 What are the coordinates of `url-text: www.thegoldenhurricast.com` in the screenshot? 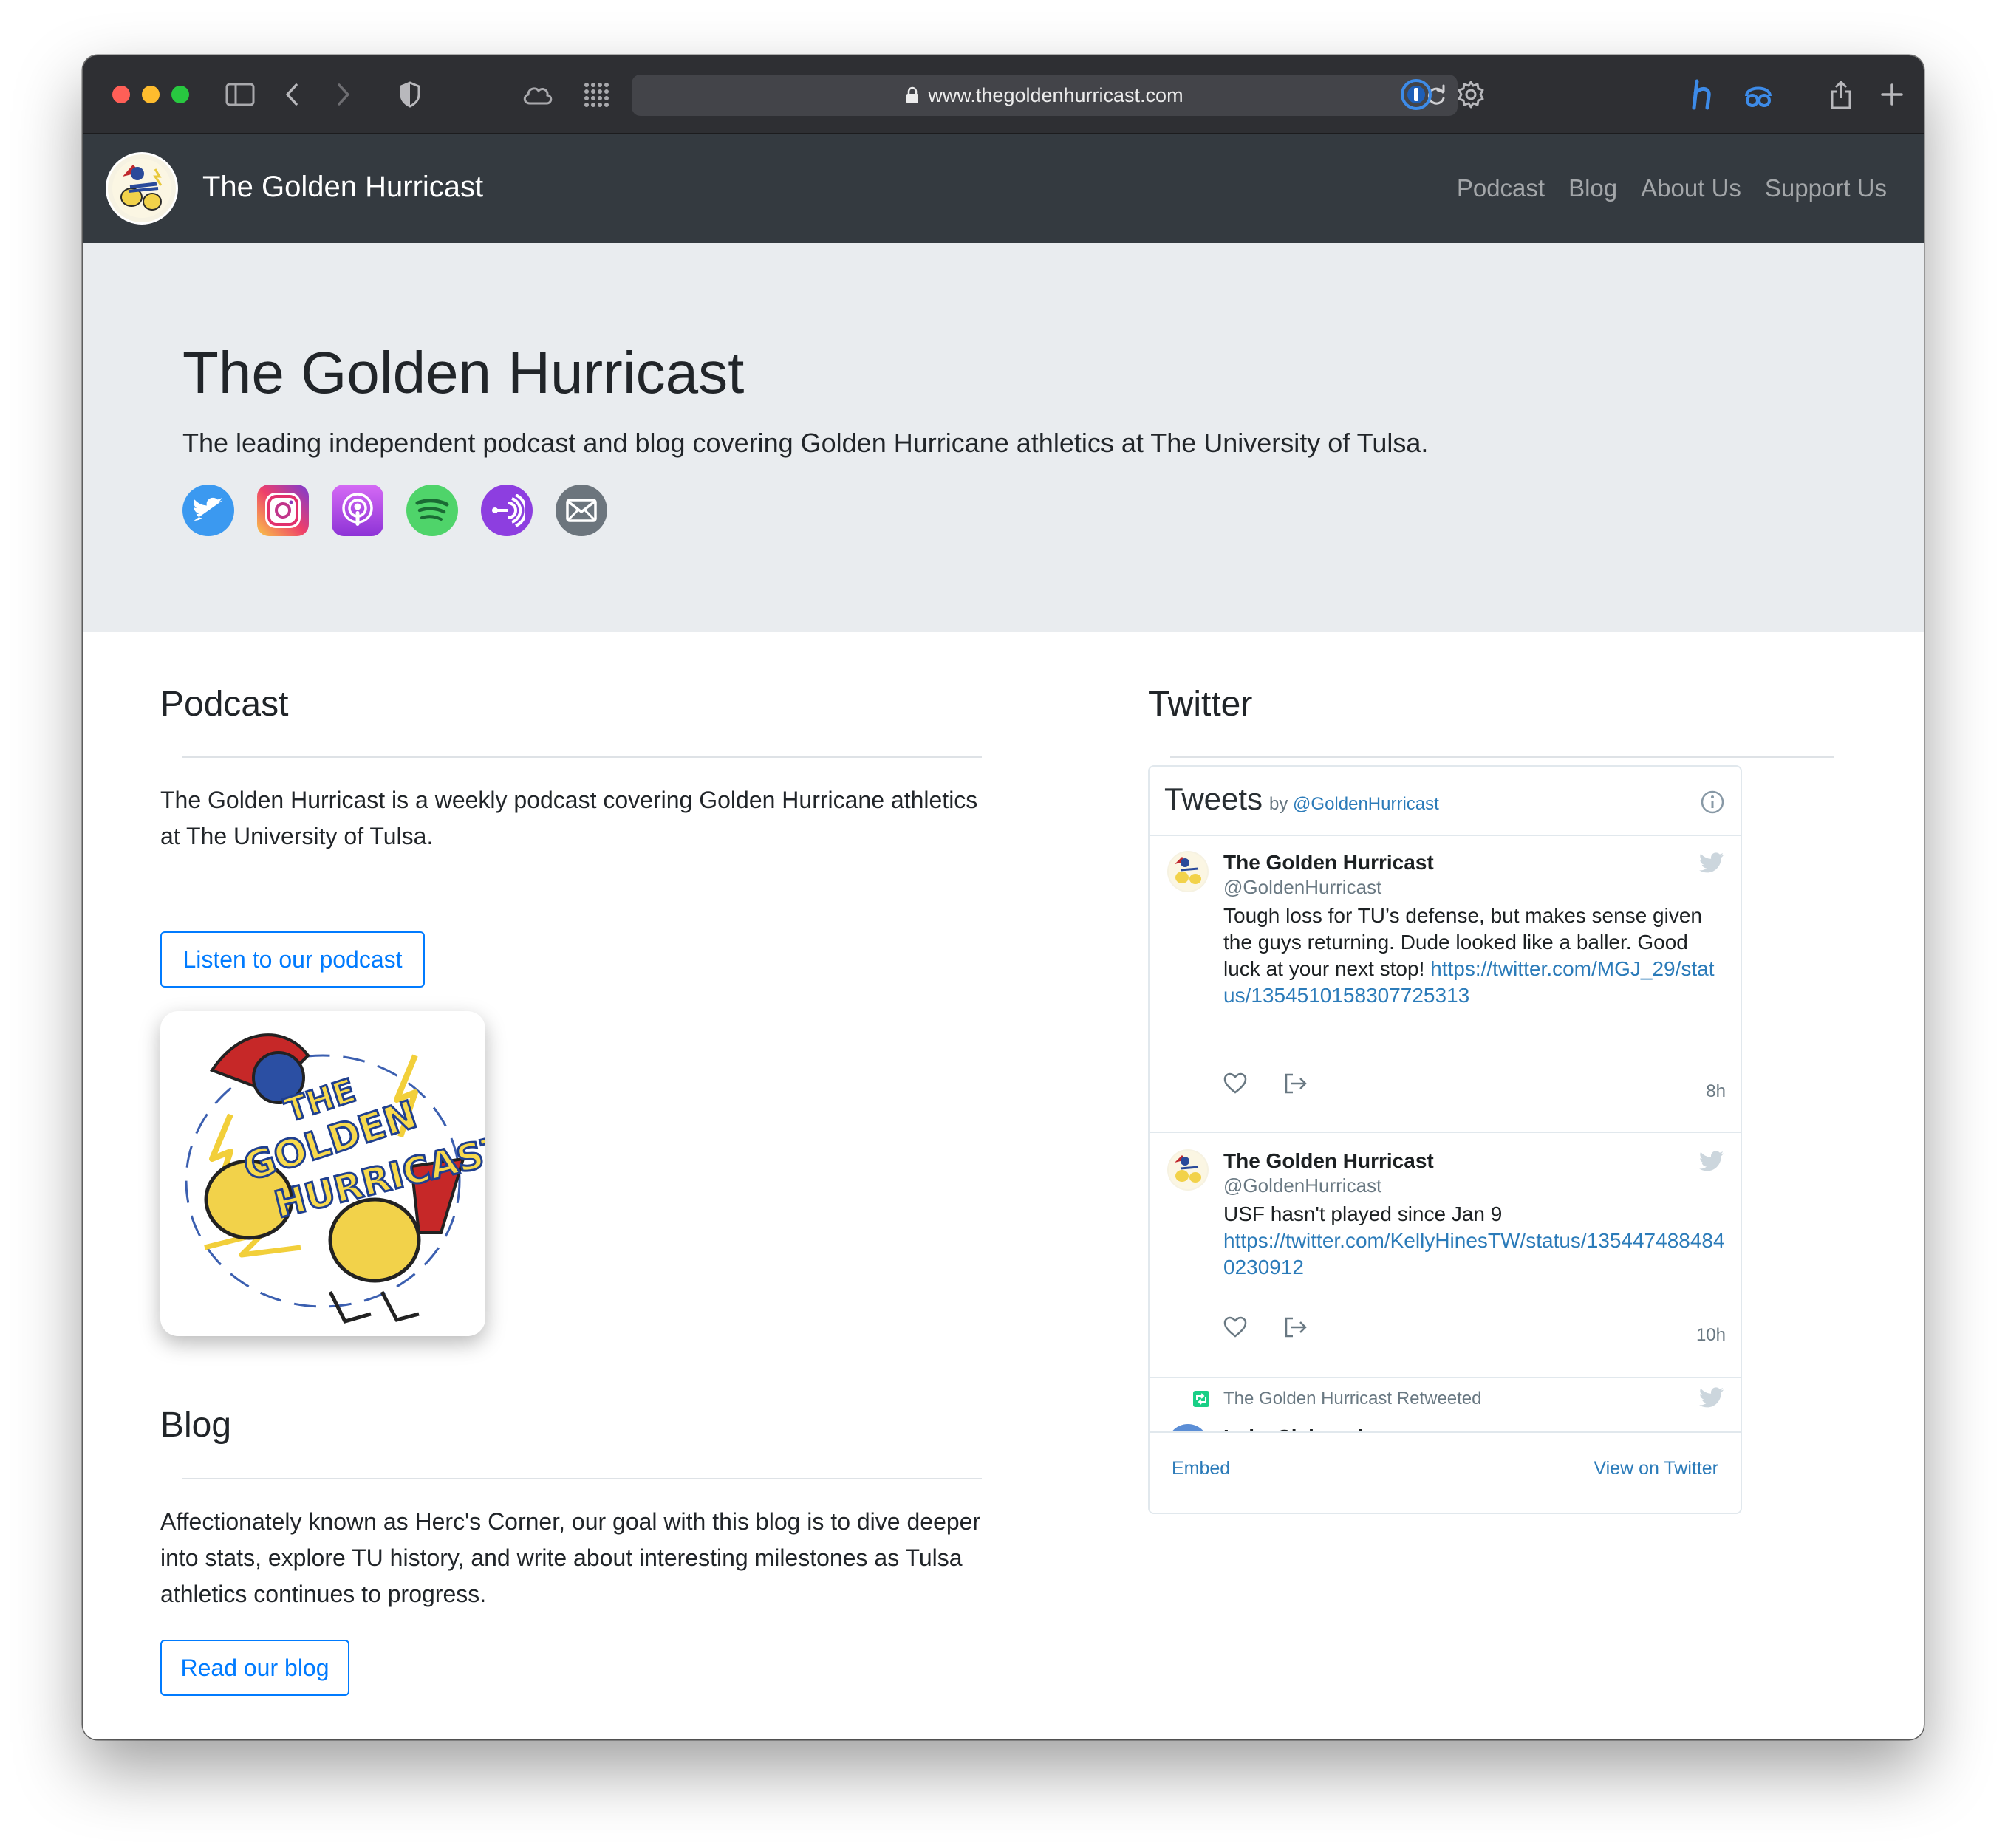 It's located at (1055, 94).